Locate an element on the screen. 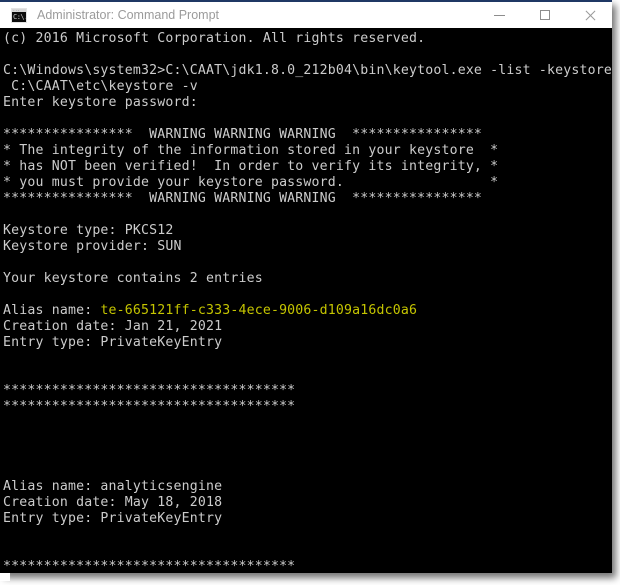  close-button is located at coordinates (589, 15).